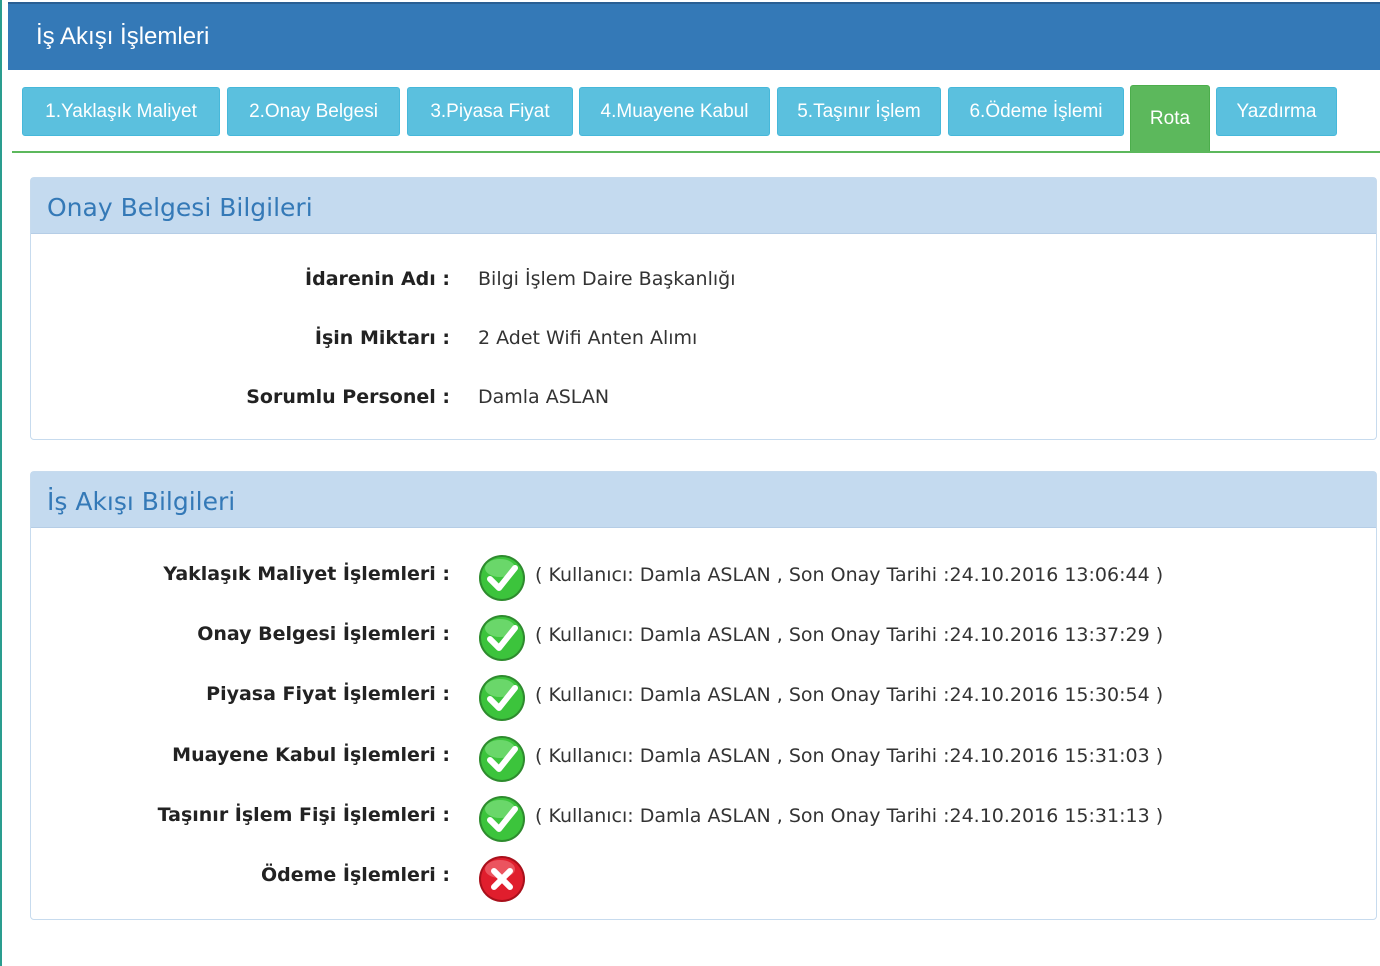 The width and height of the screenshot is (1380, 966). I want to click on workflow-row: Ödeme İşlemleri :, so click(703, 879).